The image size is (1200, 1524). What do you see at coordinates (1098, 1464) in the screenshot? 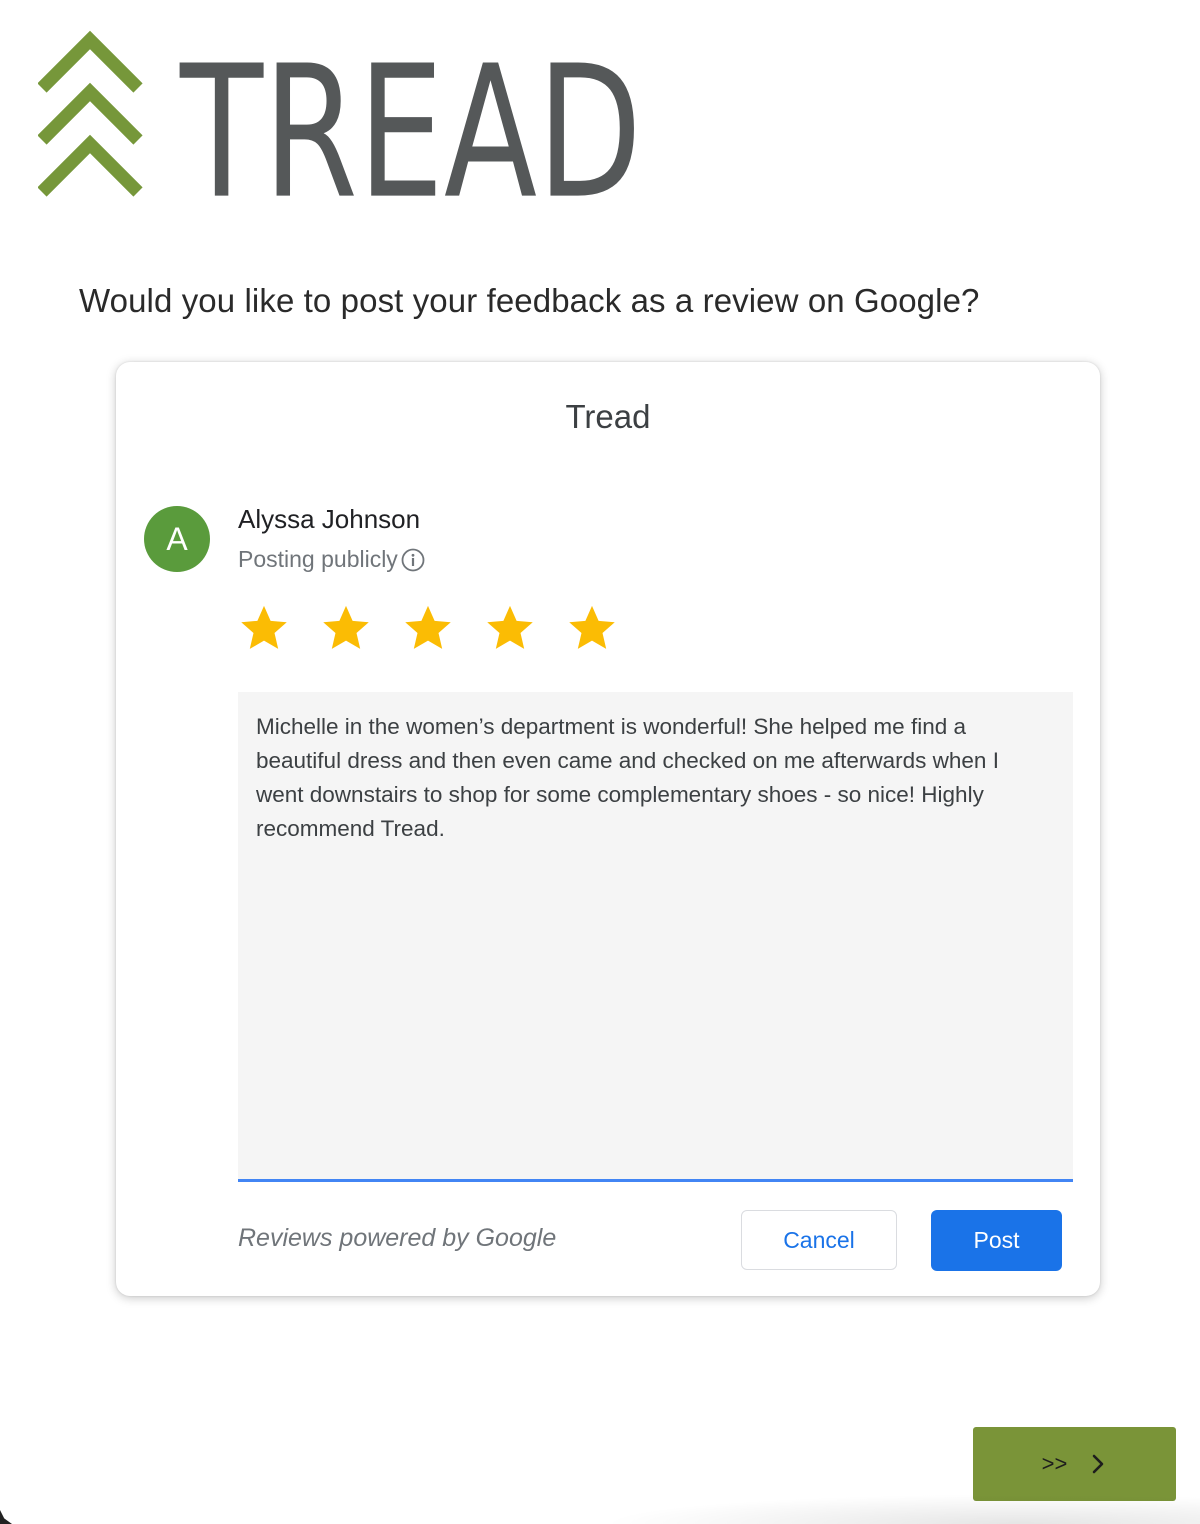
I see `chevron-right-icon` at bounding box center [1098, 1464].